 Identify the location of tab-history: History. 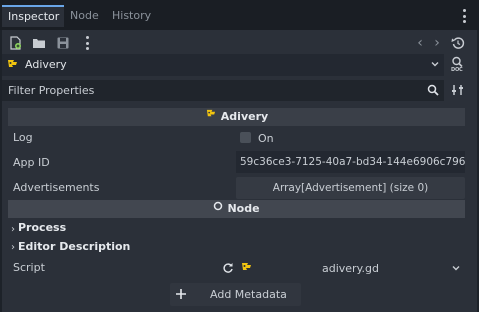
(131, 16).